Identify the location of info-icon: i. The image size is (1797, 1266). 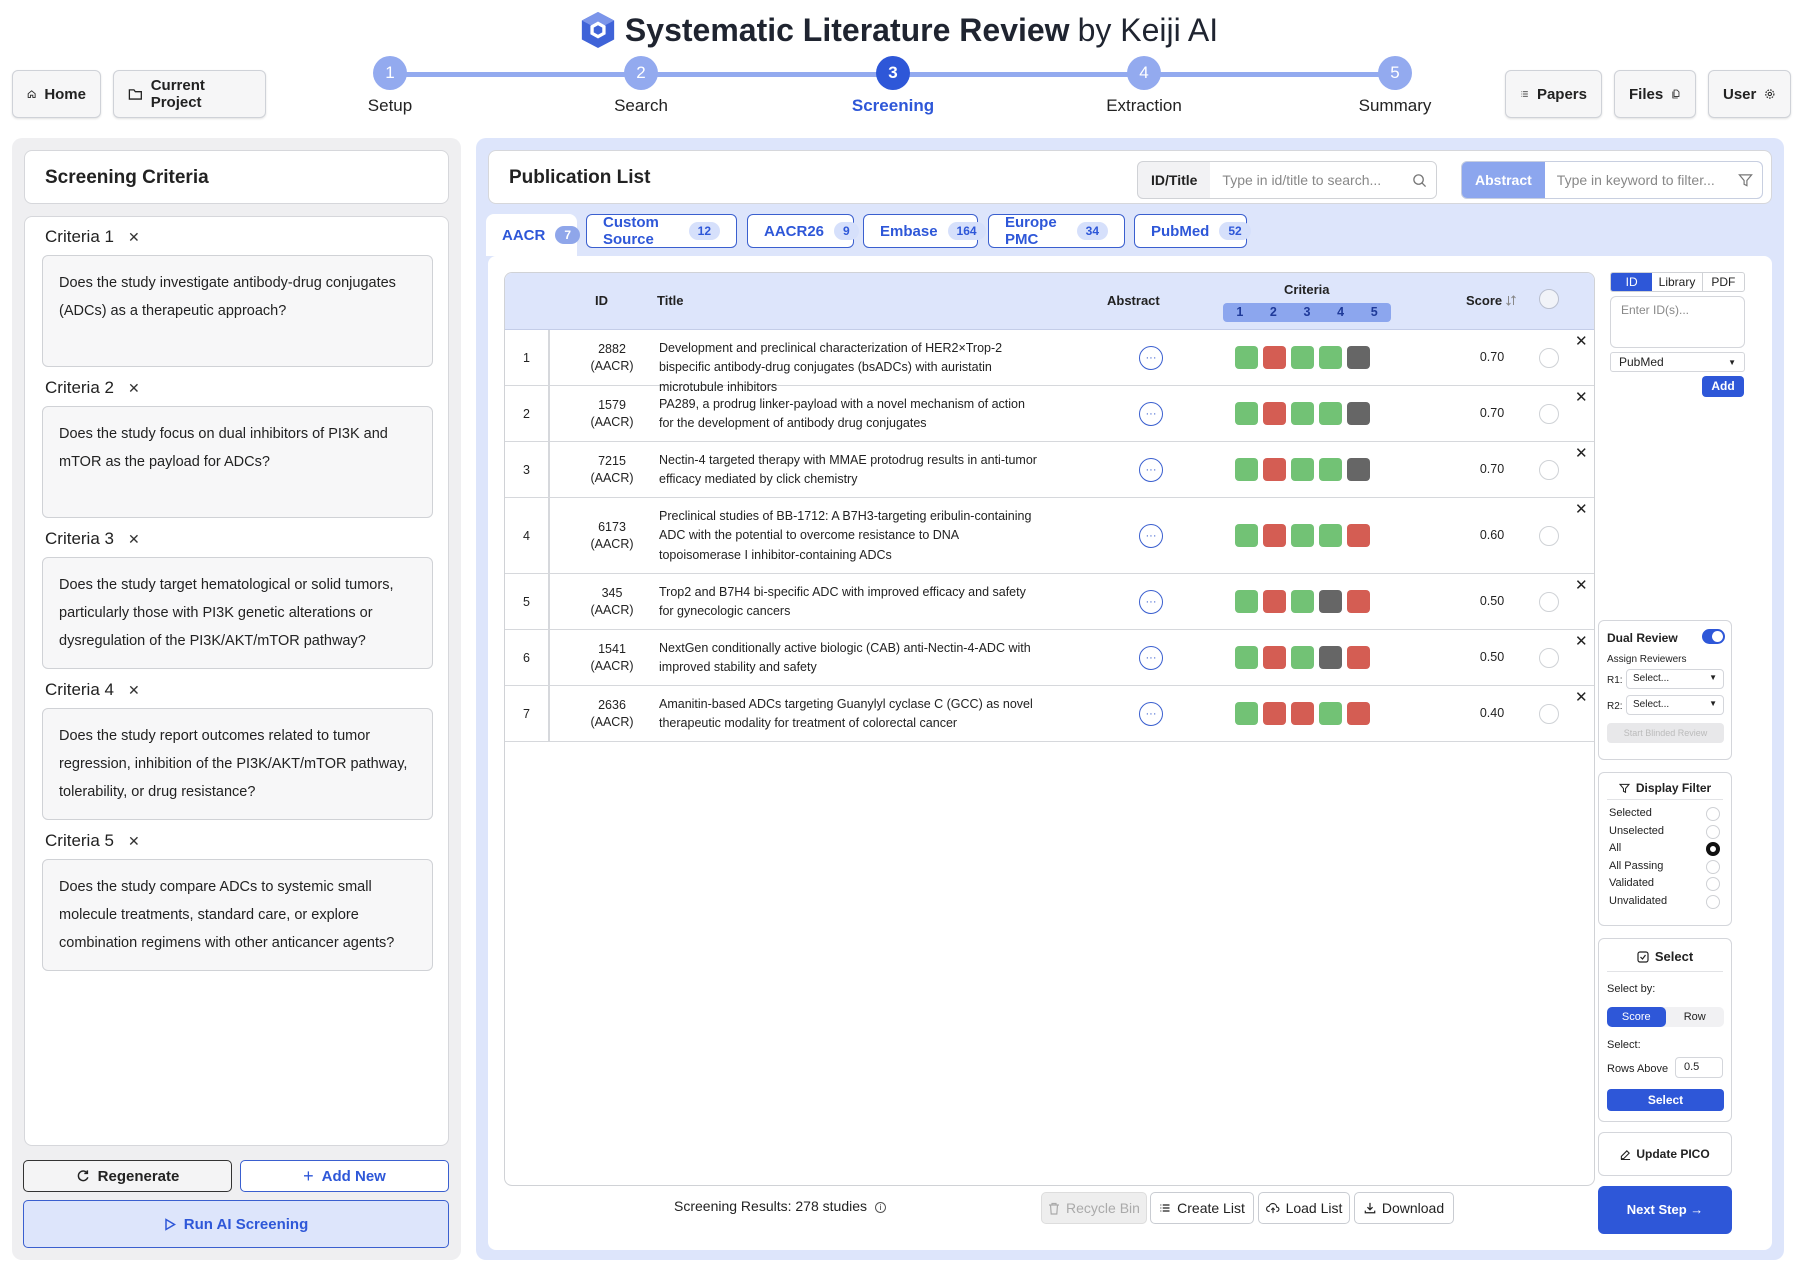
(880, 1207).